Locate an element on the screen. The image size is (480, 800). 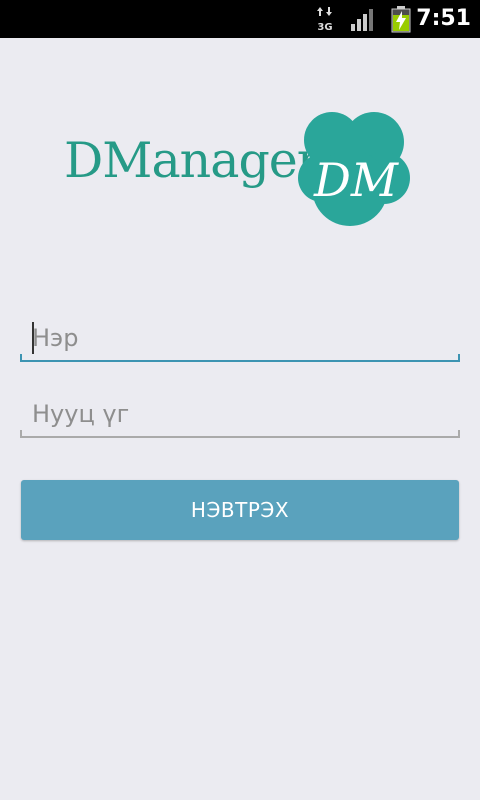
login-button: НЭВТРЭХ is located at coordinates (240, 510).